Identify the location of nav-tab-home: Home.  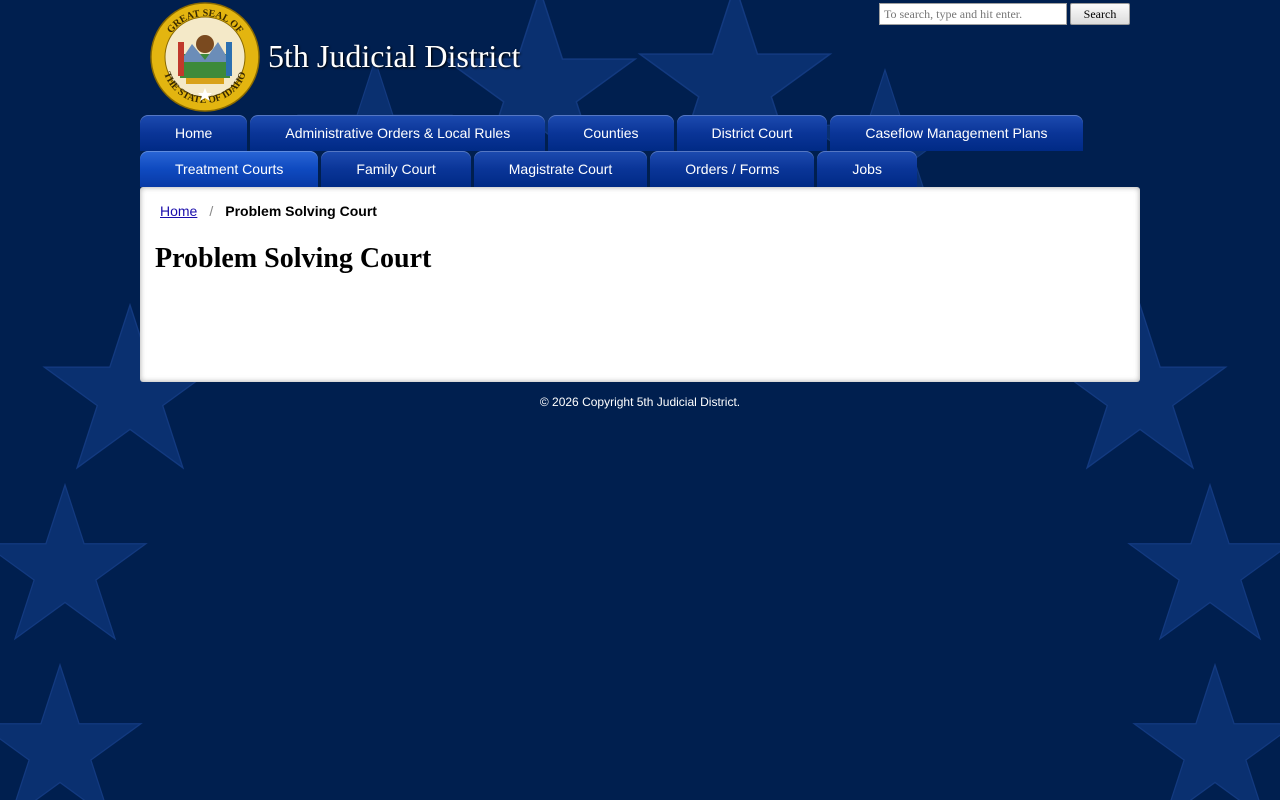
(194, 133).